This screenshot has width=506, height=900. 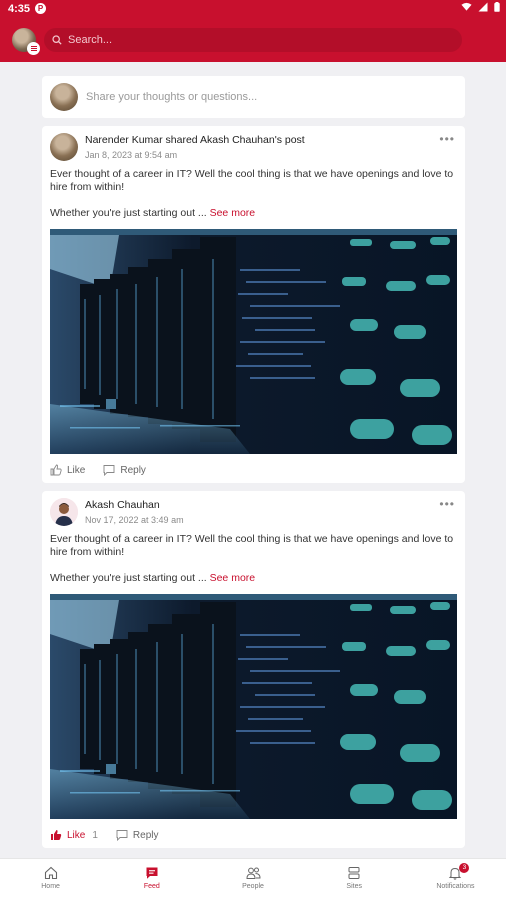 What do you see at coordinates (497, 7) in the screenshot?
I see `battery-icon` at bounding box center [497, 7].